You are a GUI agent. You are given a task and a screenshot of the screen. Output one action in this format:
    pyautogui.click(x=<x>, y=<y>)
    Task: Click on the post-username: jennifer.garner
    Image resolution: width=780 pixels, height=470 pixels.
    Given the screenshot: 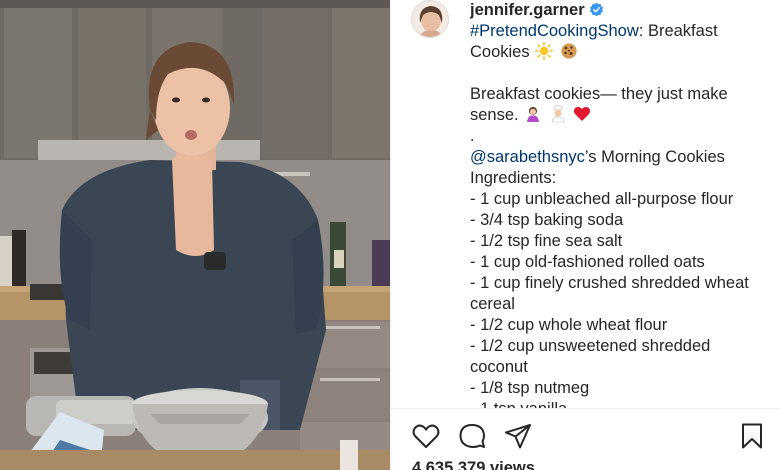 What is the action you would take?
    pyautogui.click(x=527, y=10)
    